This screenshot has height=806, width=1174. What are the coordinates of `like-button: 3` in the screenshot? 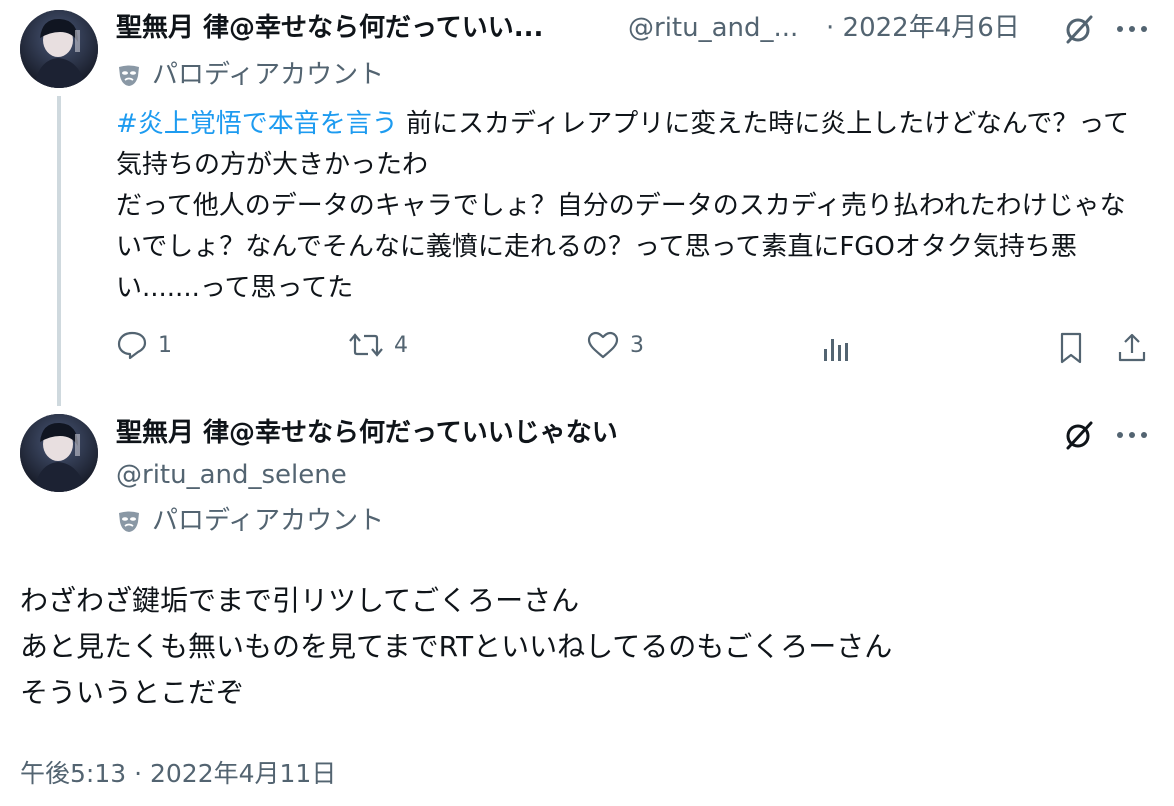 It's located at (615, 345).